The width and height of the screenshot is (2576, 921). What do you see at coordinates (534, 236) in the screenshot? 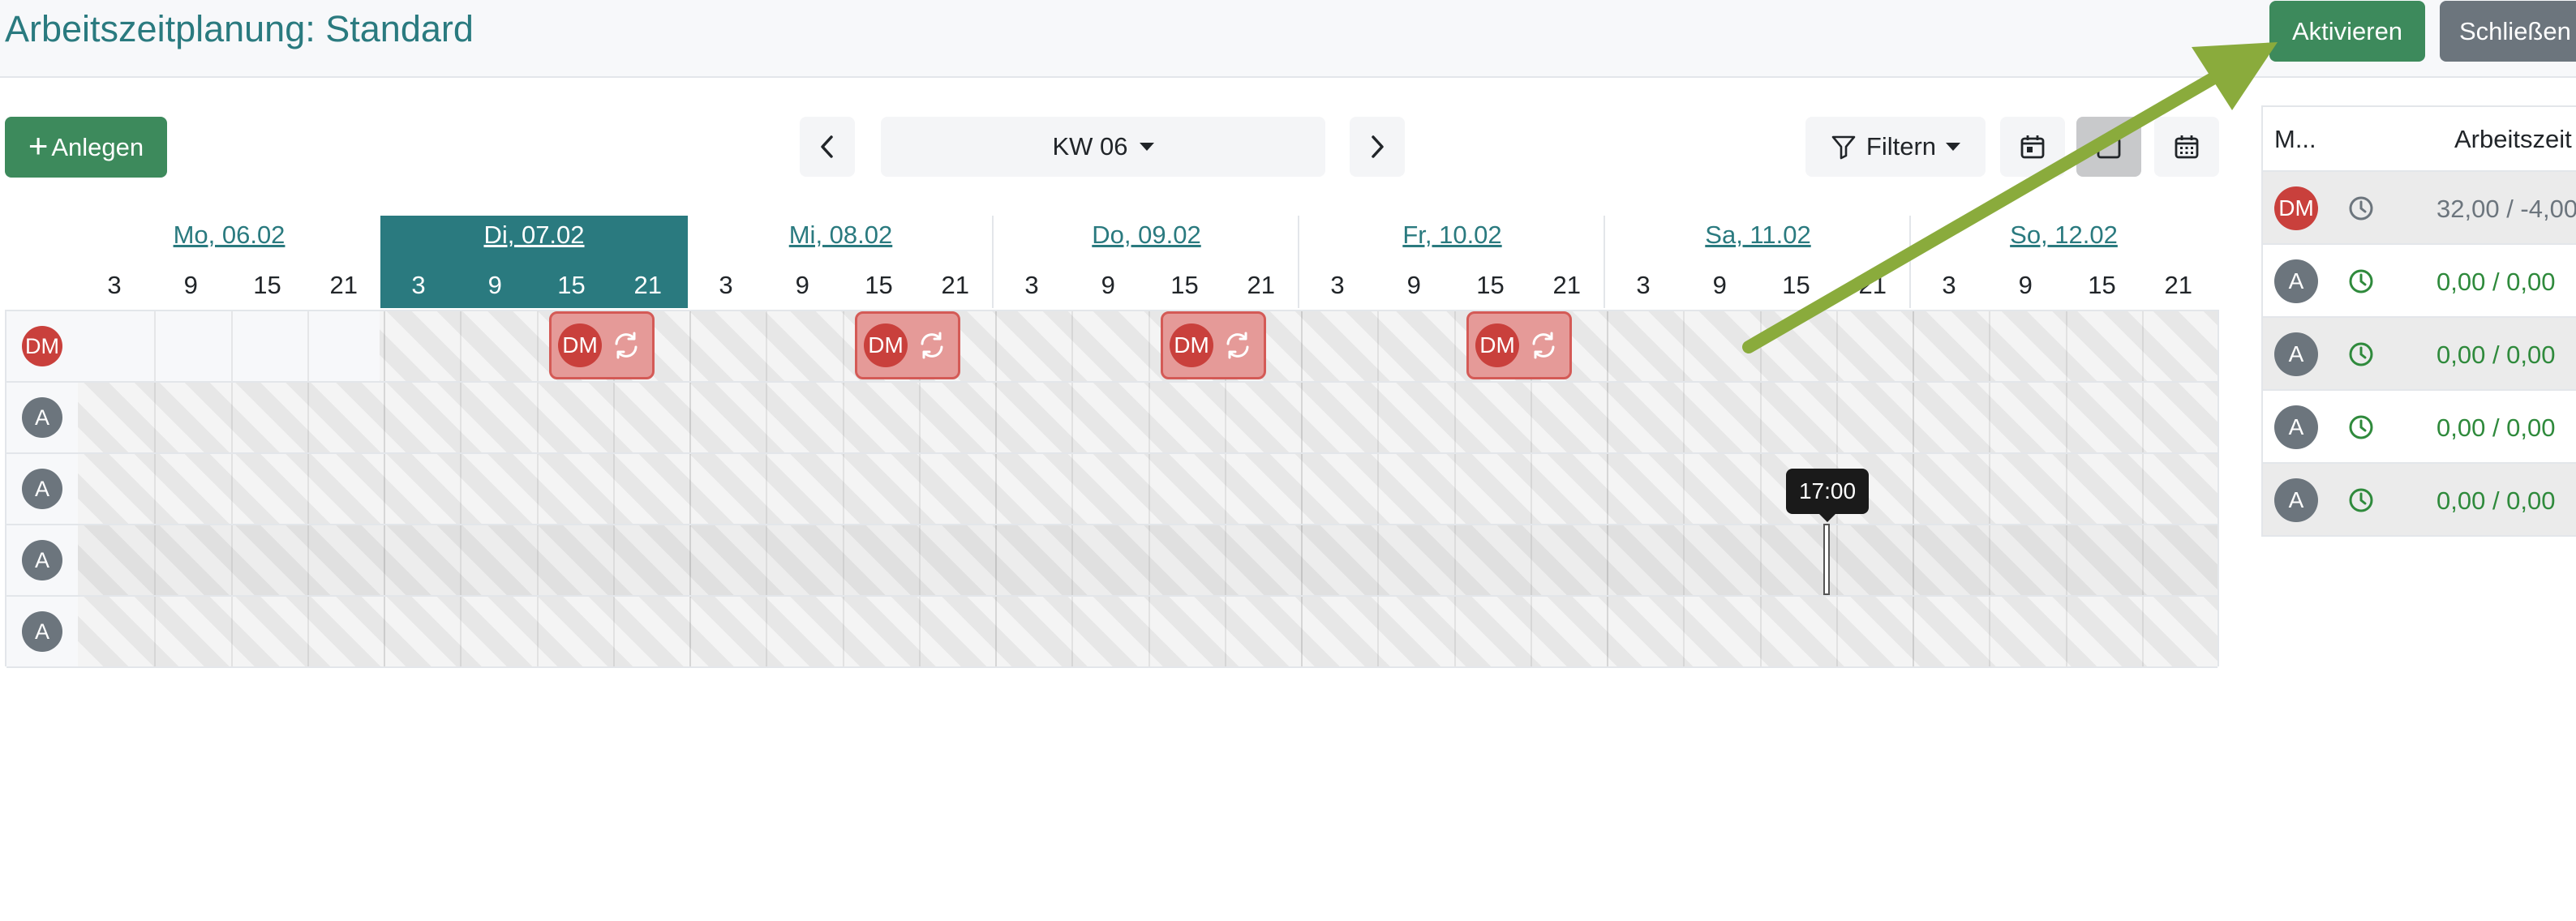
I see `day-link: Di, 07.02` at bounding box center [534, 236].